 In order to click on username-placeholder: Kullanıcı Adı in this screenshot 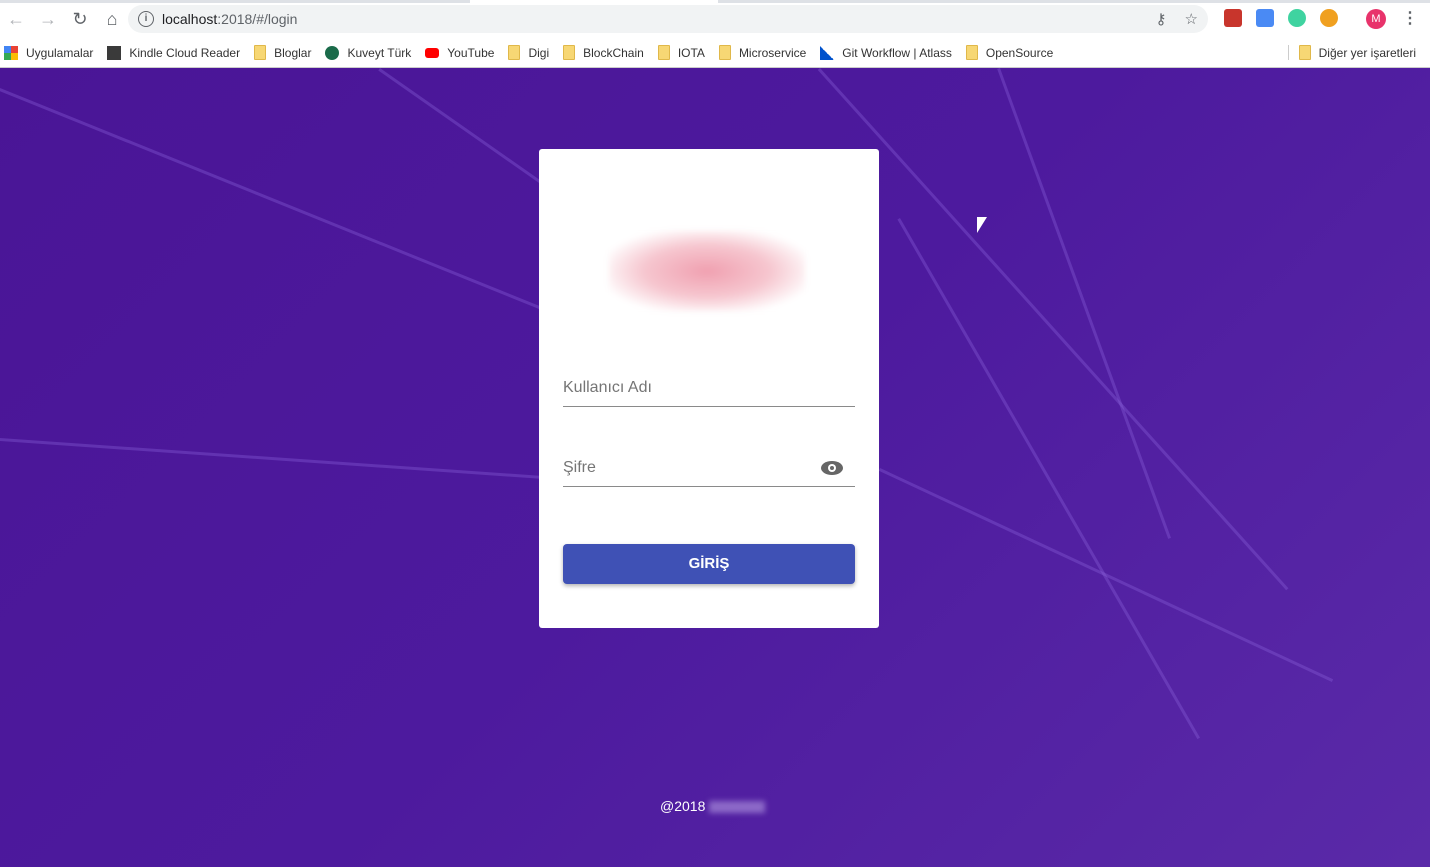, I will do `click(607, 387)`.